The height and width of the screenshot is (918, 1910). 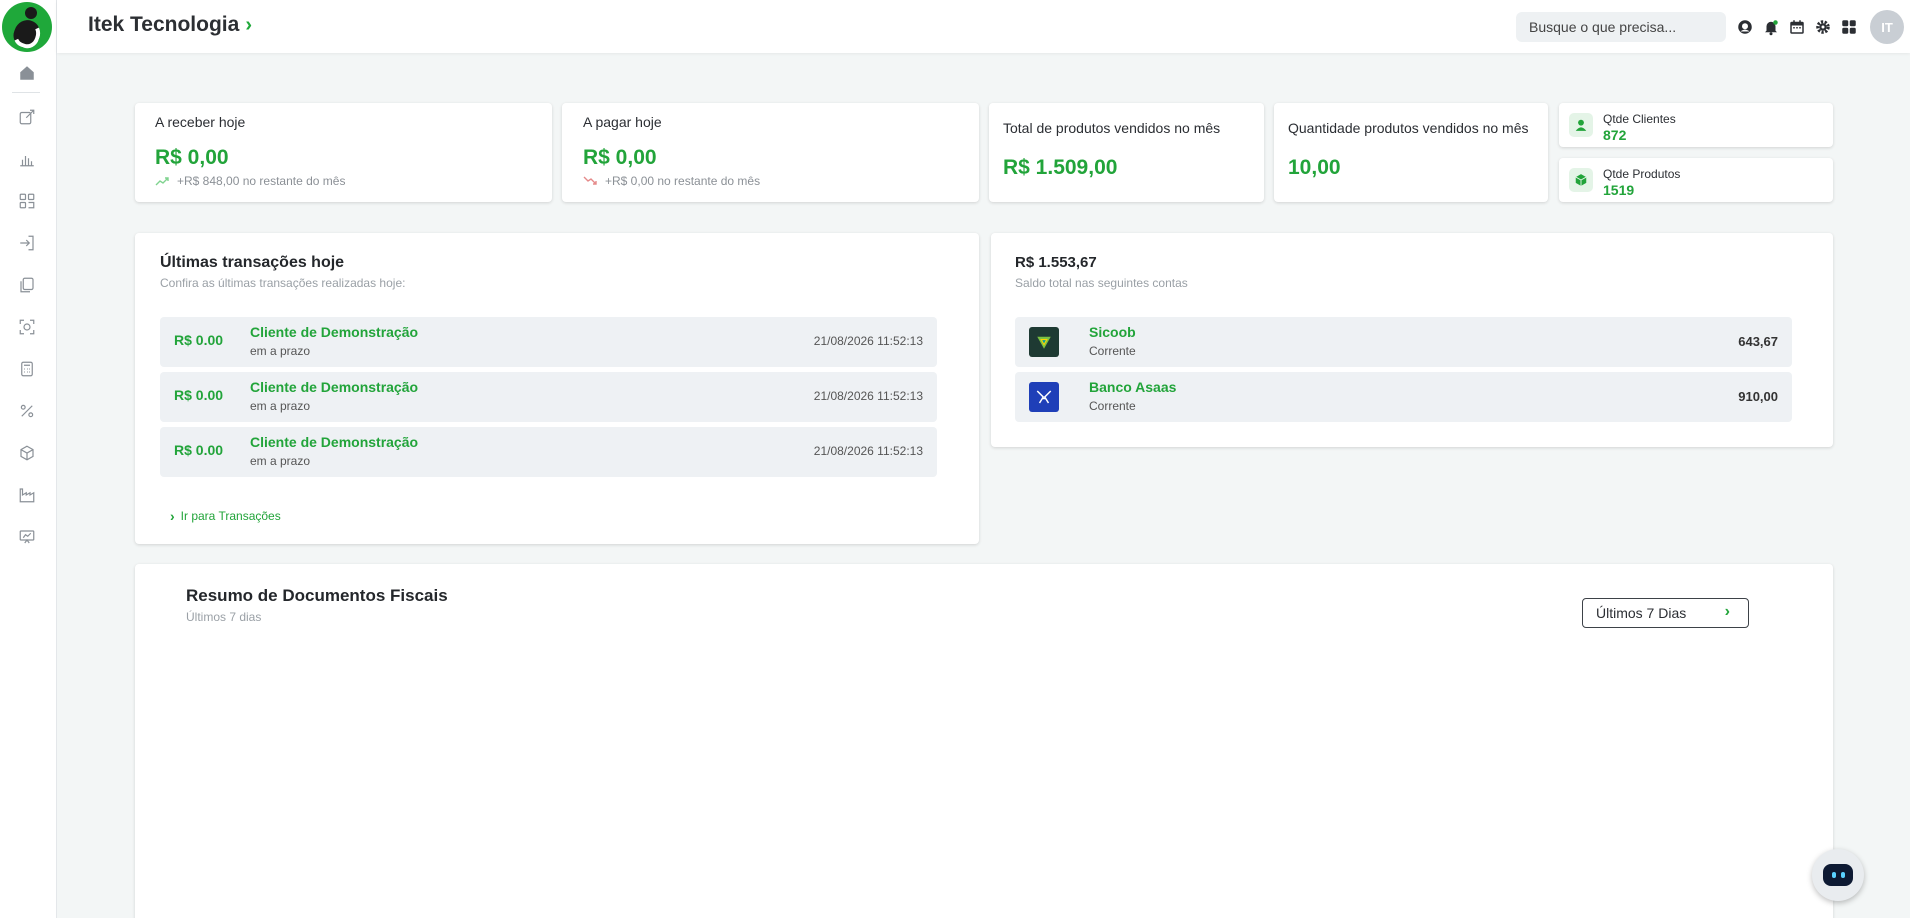 What do you see at coordinates (27, 411) in the screenshot?
I see `percent-icon` at bounding box center [27, 411].